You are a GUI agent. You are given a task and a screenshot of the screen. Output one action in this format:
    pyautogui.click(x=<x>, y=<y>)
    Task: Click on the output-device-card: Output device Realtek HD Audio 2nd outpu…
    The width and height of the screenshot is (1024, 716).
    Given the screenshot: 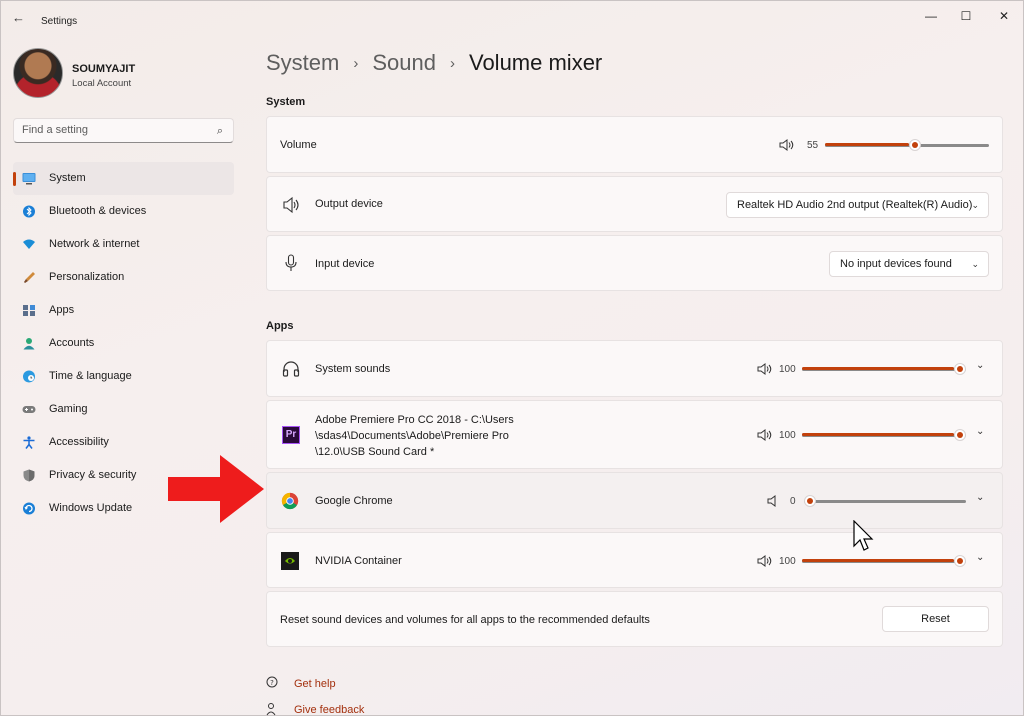 What is the action you would take?
    pyautogui.click(x=634, y=204)
    